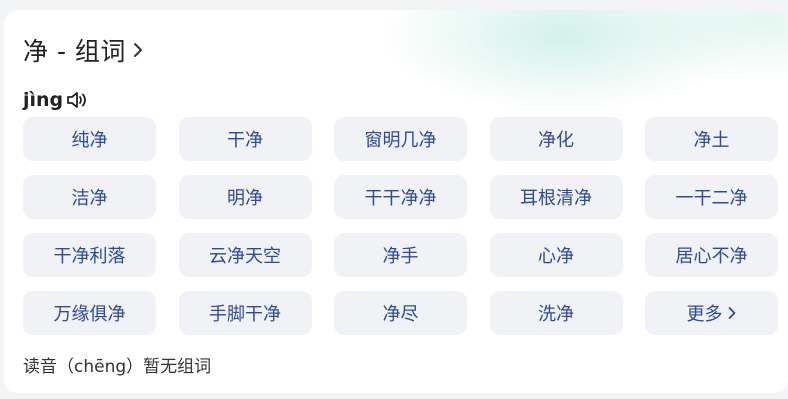 The height and width of the screenshot is (399, 788). Describe the element at coordinates (245, 255) in the screenshot. I see `word-chip: 云净天空` at that location.